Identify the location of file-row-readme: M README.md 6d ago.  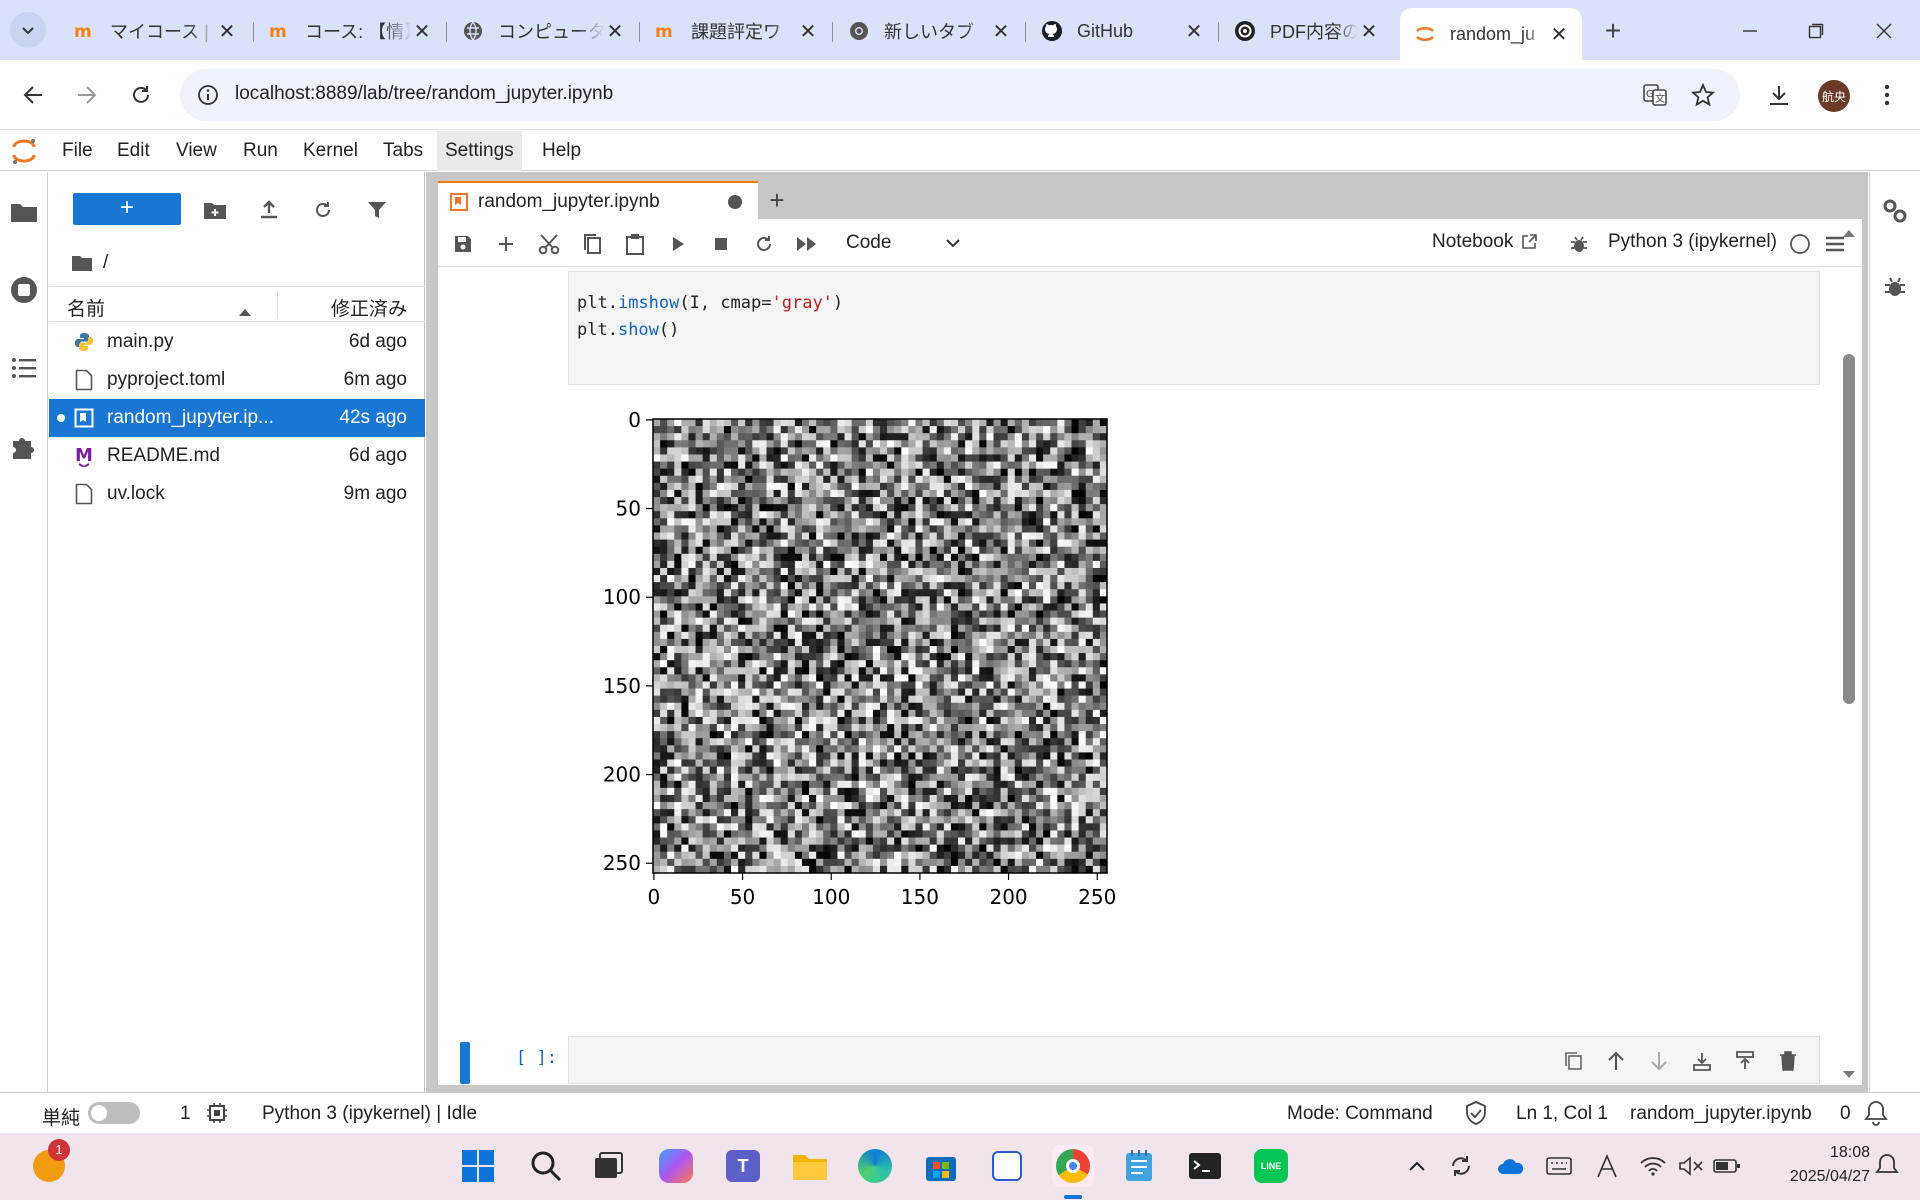
(237, 456).